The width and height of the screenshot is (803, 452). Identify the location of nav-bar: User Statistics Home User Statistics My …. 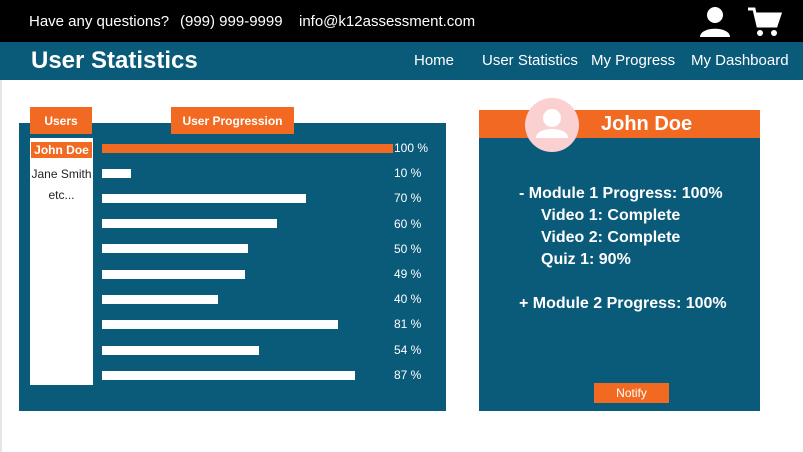
(401, 61).